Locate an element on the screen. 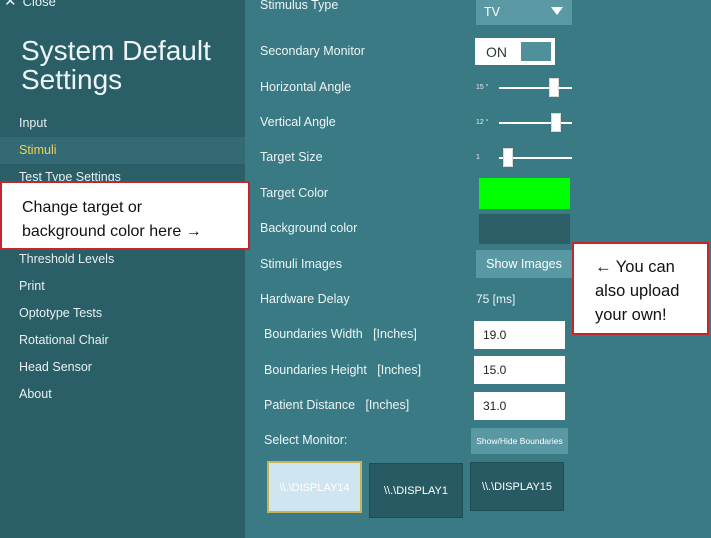 This screenshot has width=711, height=538. callout-upload-line2: also upload is located at coordinates (637, 291).